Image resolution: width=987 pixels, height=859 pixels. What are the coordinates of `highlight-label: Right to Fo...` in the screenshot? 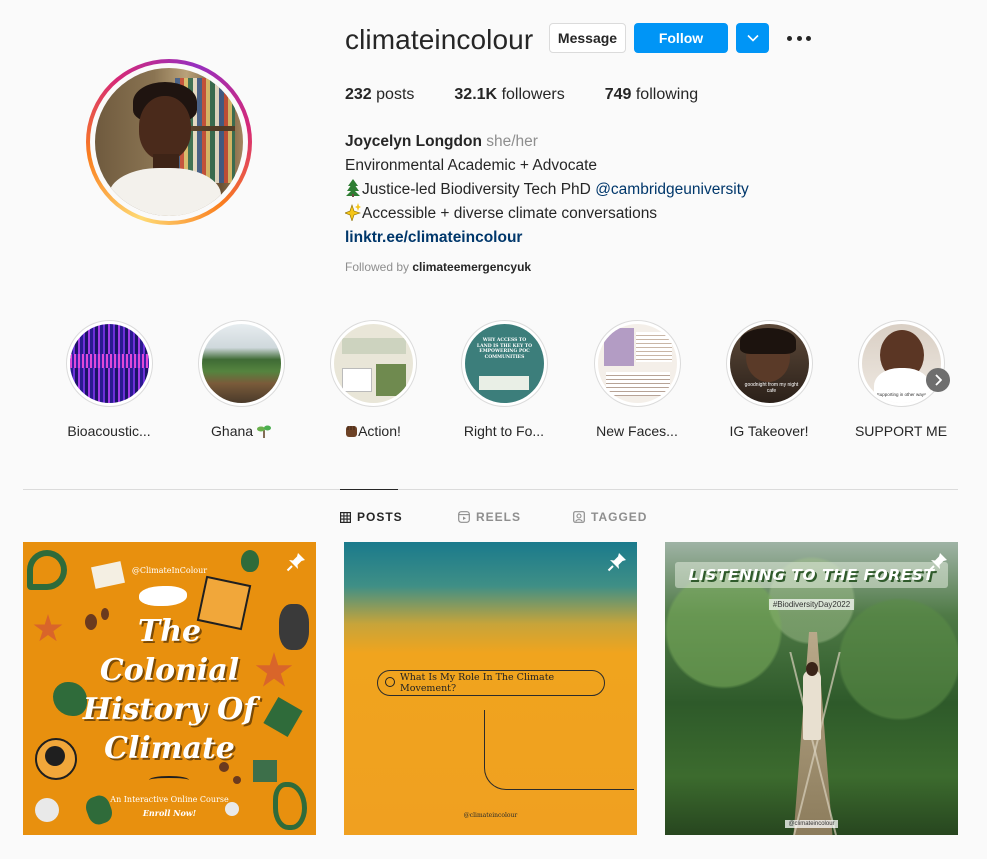 It's located at (504, 431).